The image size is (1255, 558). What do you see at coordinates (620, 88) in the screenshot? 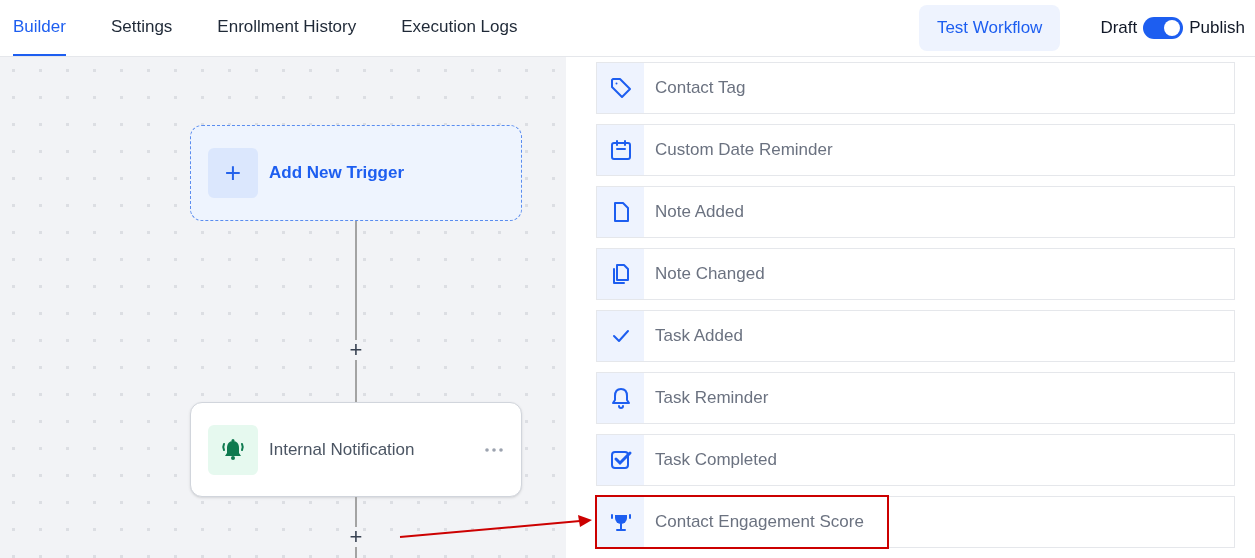
I see `tag-icon` at bounding box center [620, 88].